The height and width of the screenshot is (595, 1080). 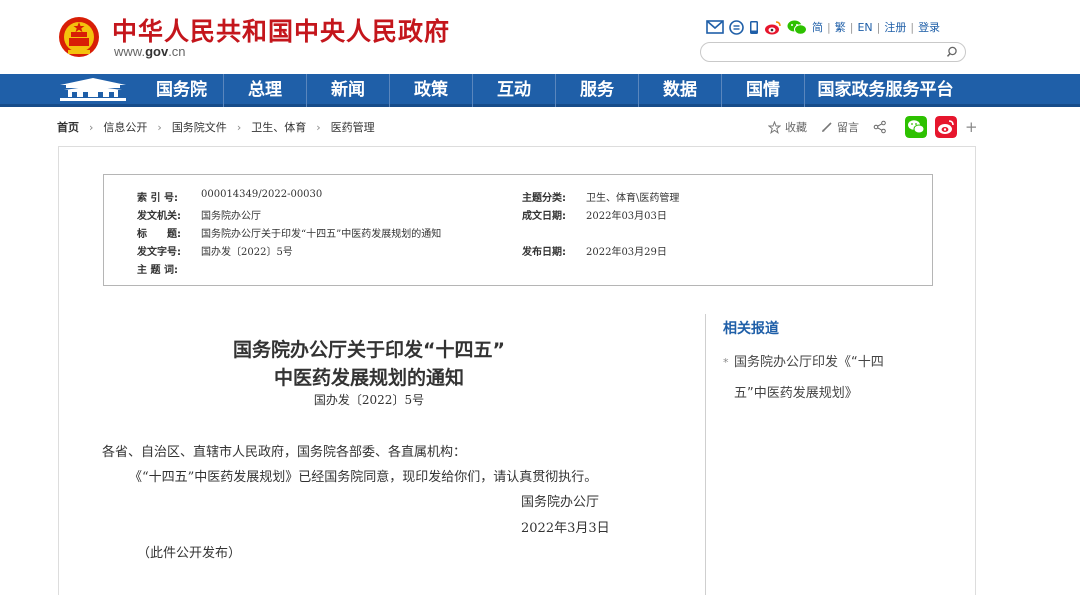 I want to click on search-input, so click(x=829, y=54).